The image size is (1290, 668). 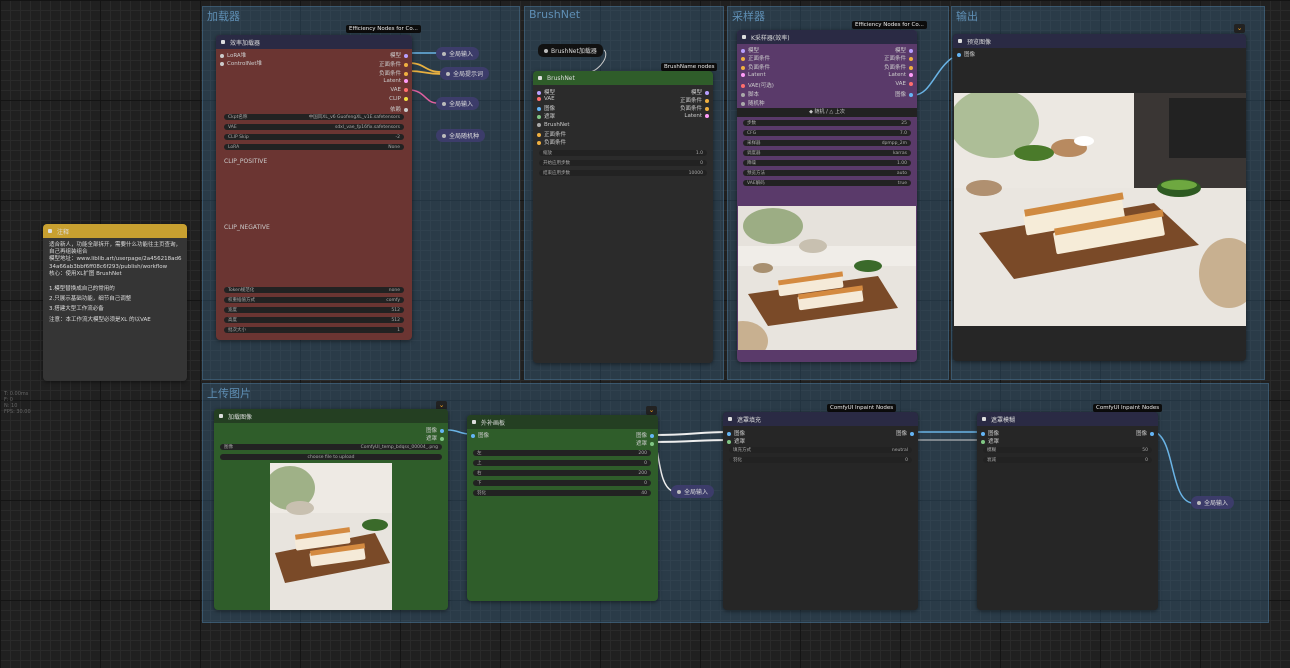 I want to click on widget-height: 高度 512, so click(x=314, y=320).